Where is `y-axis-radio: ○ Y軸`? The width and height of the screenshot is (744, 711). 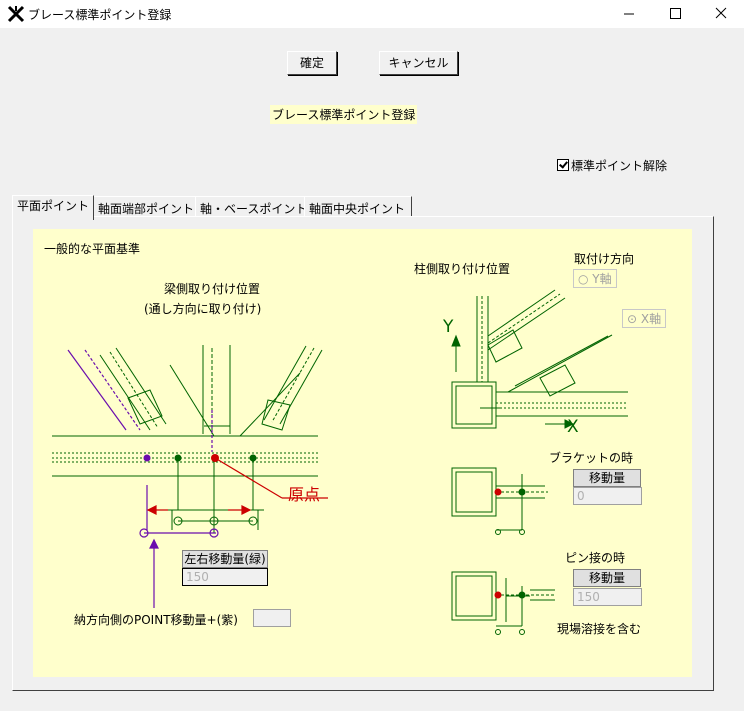 y-axis-radio: ○ Y軸 is located at coordinates (595, 278).